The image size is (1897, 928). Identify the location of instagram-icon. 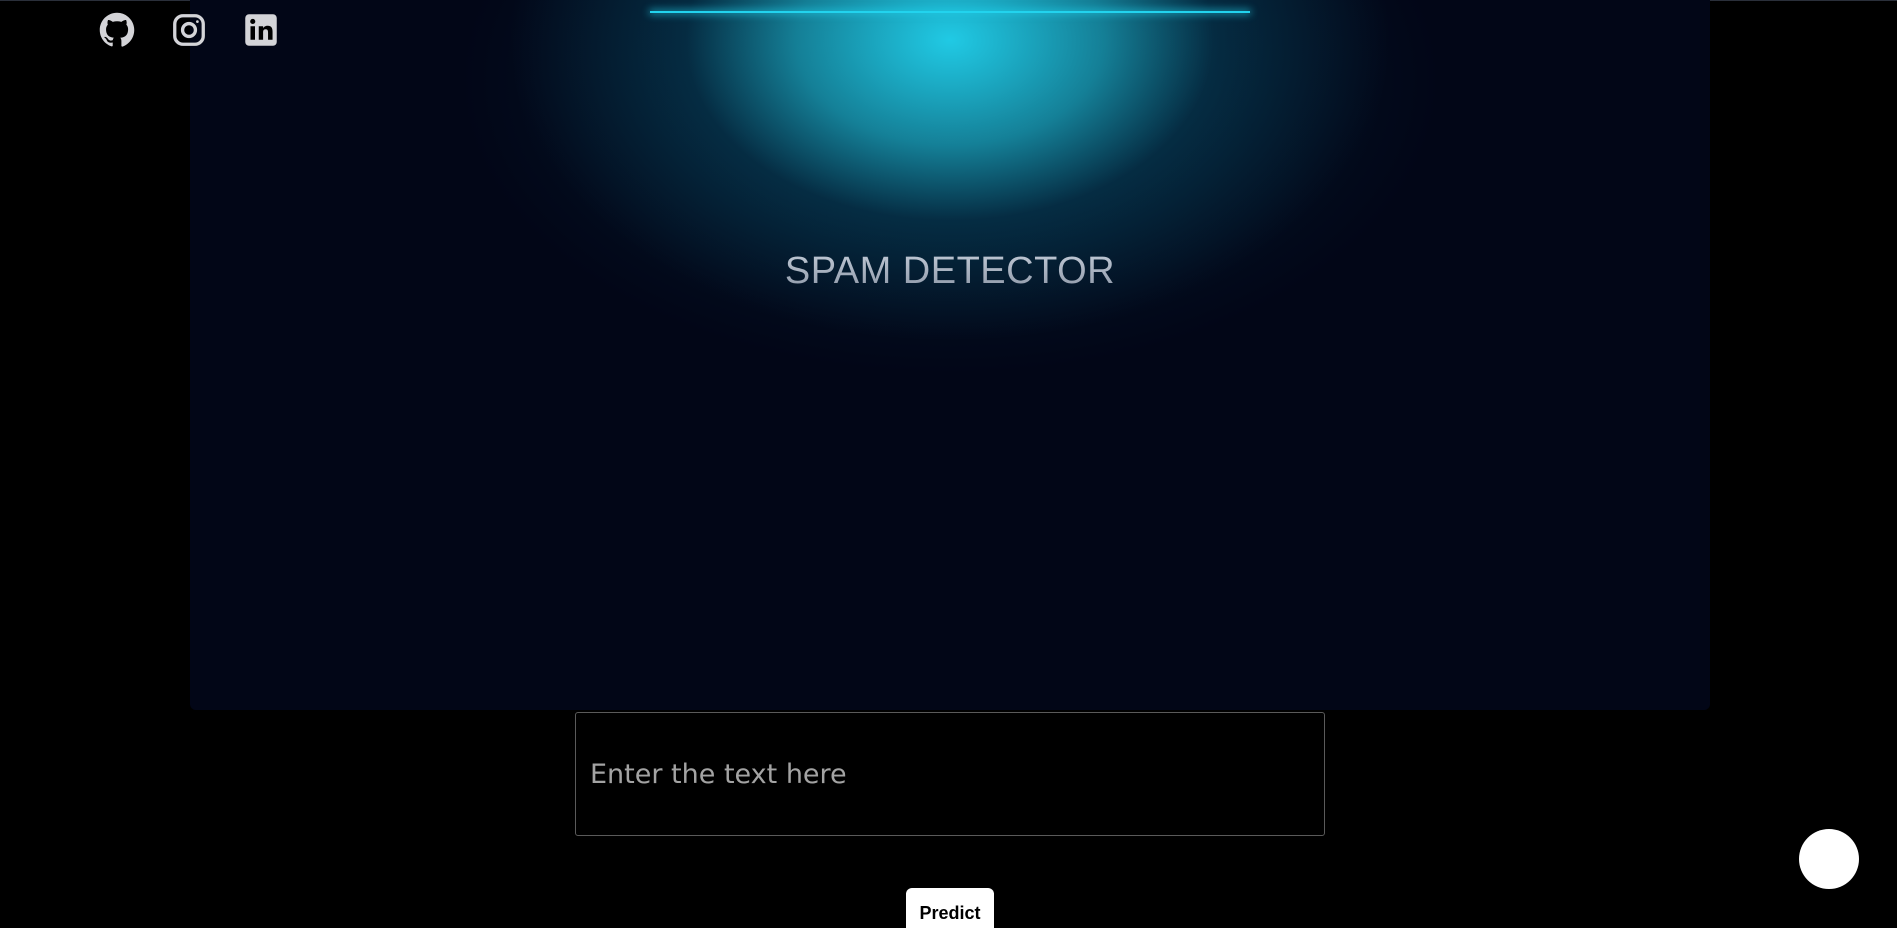
(189, 30).